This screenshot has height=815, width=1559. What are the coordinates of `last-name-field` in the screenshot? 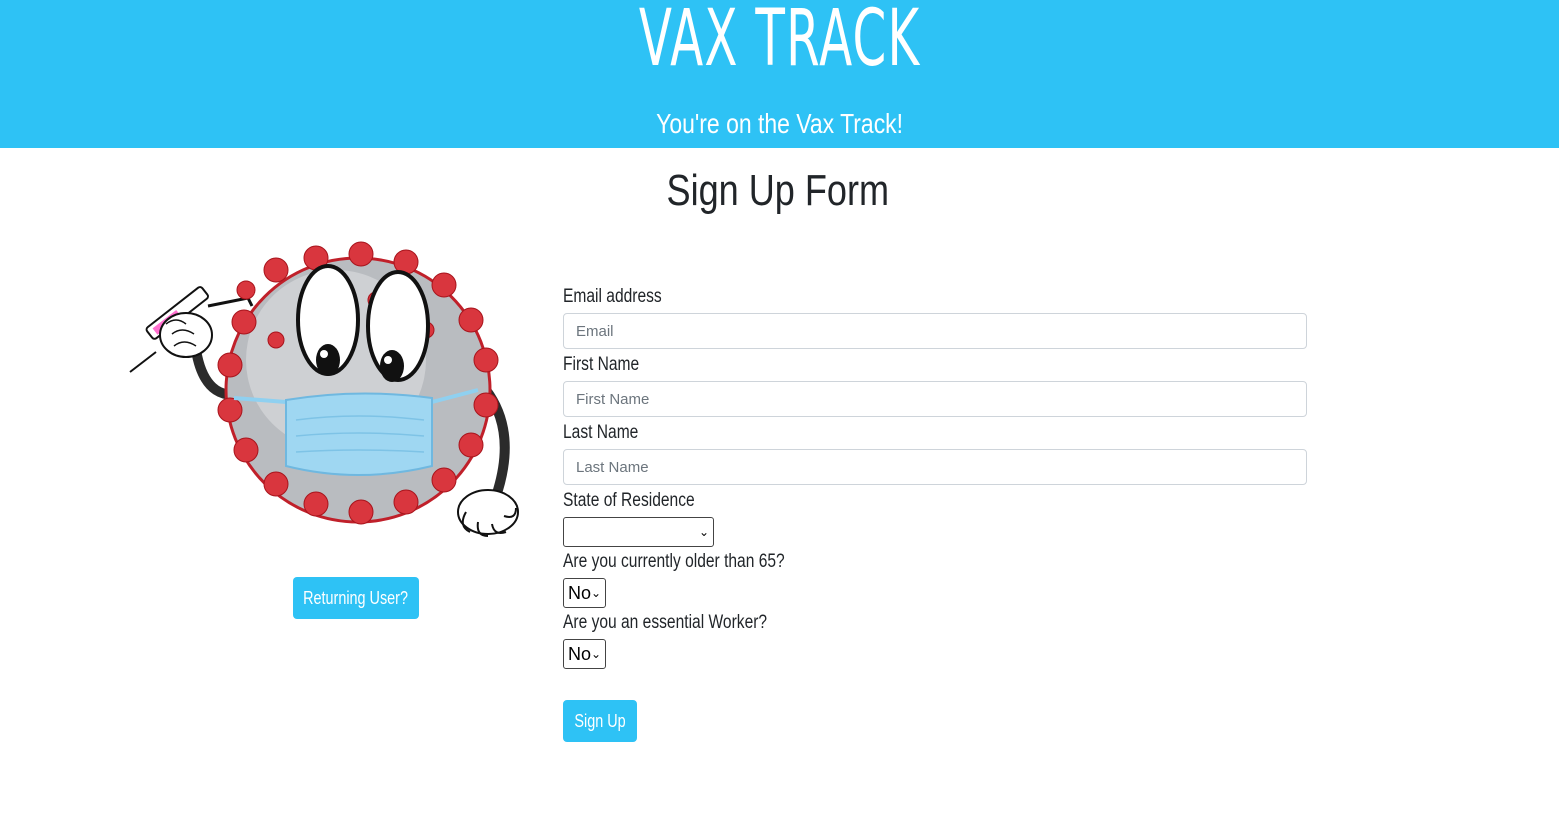 It's located at (935, 467).